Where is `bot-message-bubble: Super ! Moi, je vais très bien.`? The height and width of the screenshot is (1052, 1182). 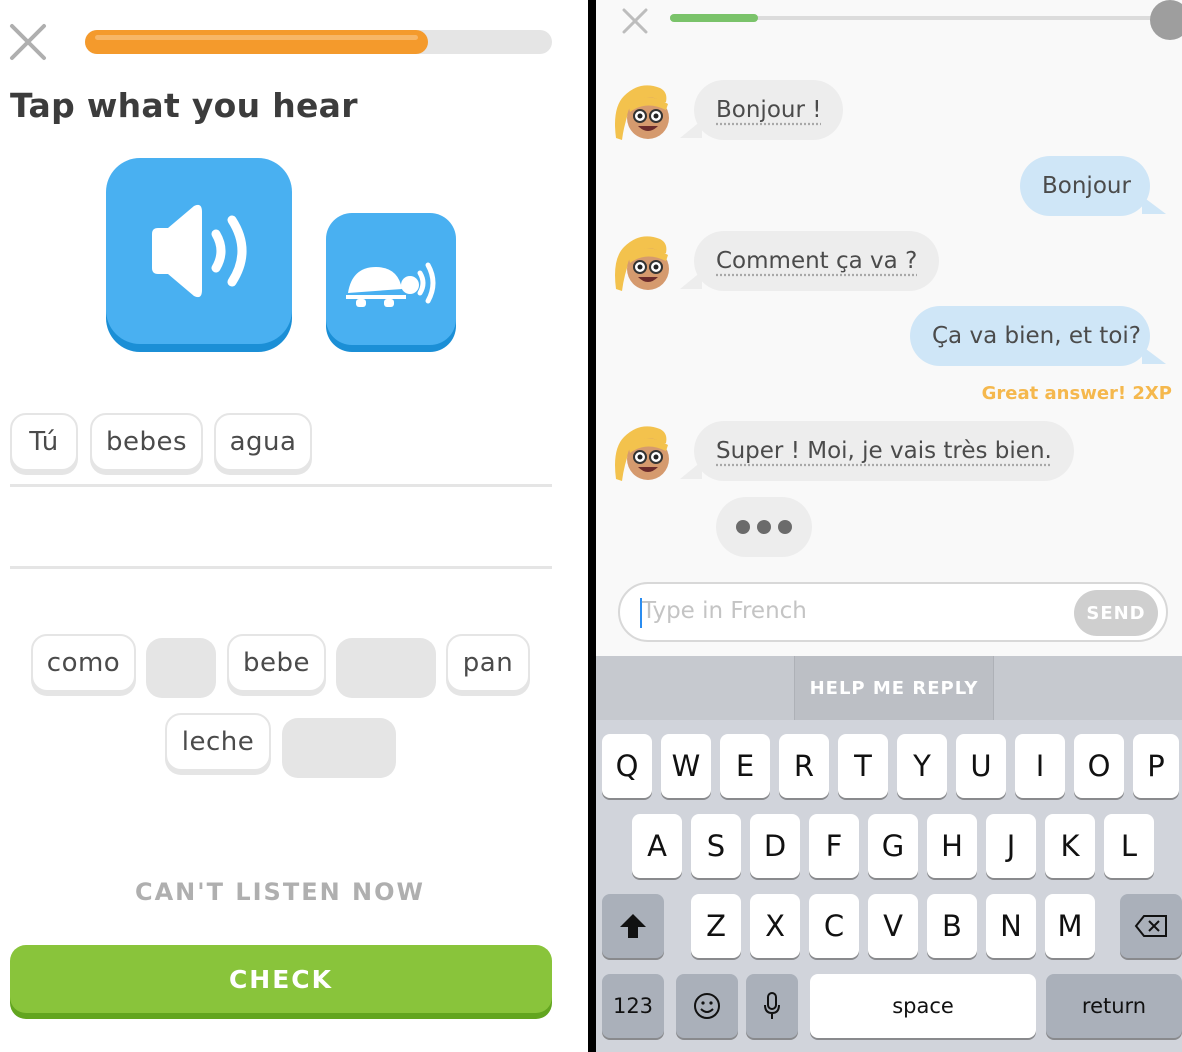 bot-message-bubble: Super ! Moi, je vais très bien. is located at coordinates (877, 451).